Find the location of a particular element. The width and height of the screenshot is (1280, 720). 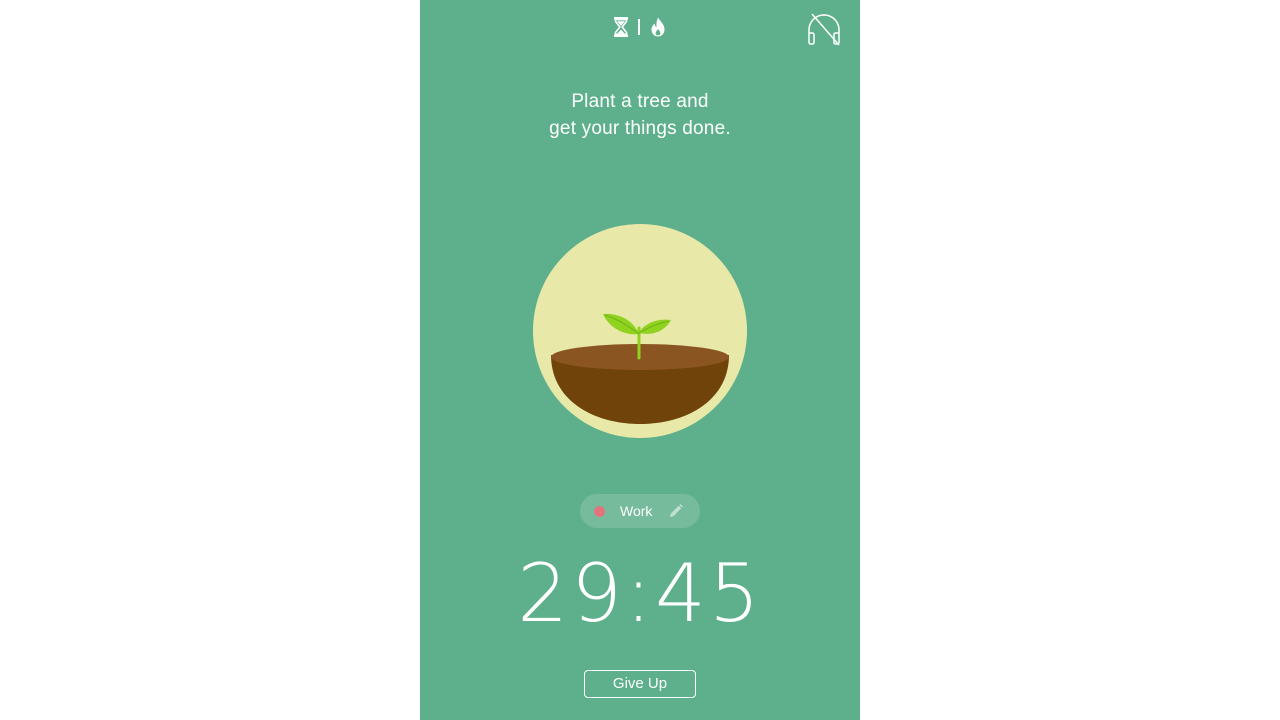

motto-line-1: Plant a tree and is located at coordinates (640, 101).